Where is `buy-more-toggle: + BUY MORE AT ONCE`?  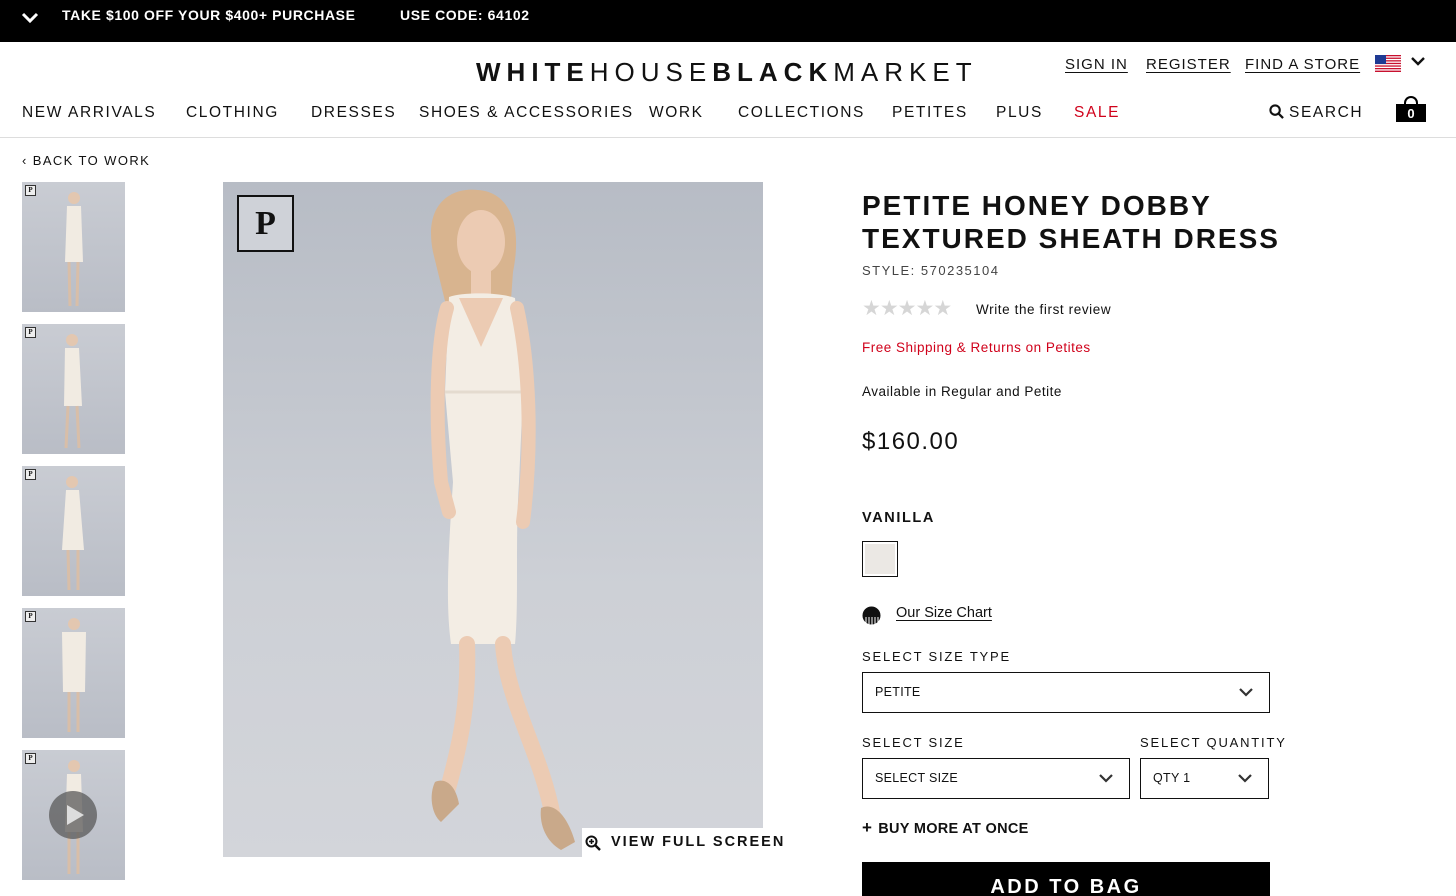
buy-more-toggle: + BUY MORE AT ONCE is located at coordinates (945, 828).